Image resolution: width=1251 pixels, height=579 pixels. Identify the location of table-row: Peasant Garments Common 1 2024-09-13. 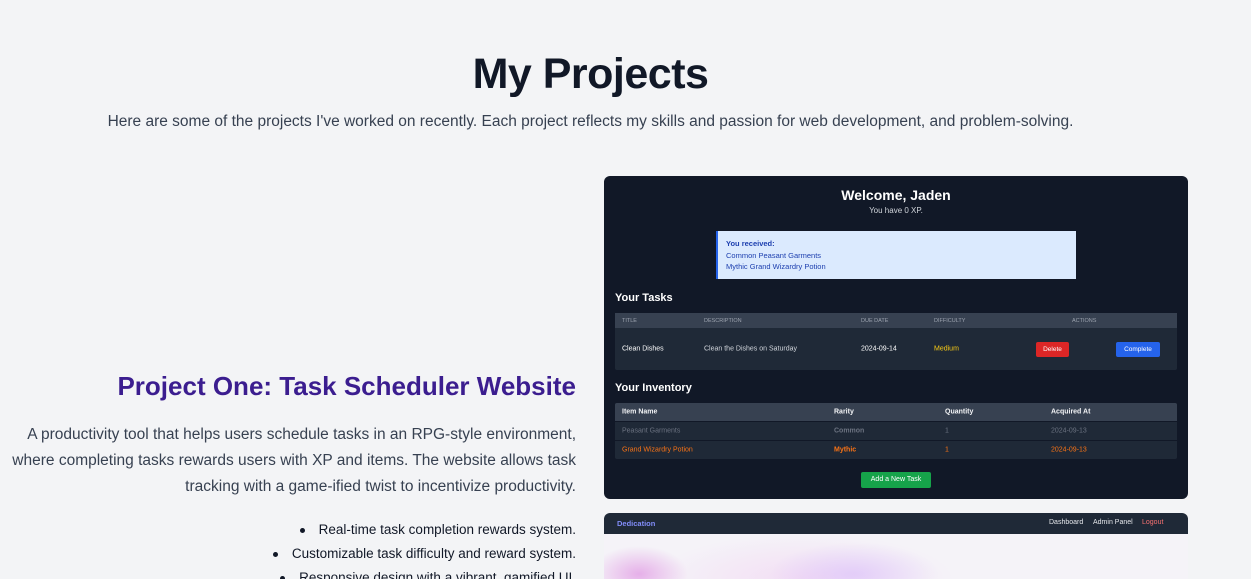
(896, 430).